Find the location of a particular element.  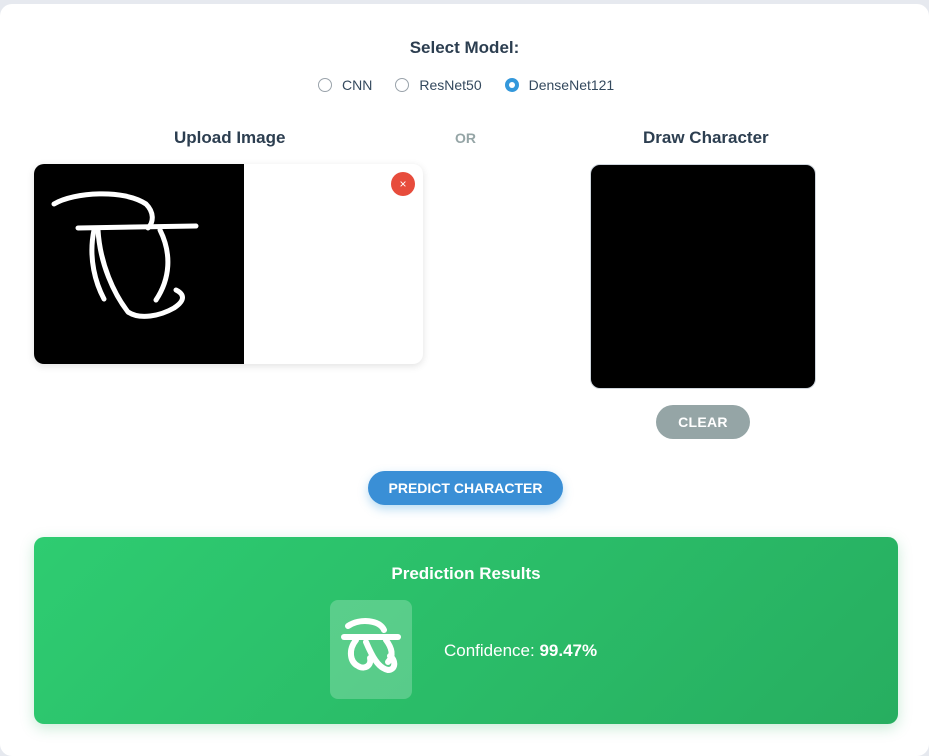

predicted-character-box is located at coordinates (371, 649).